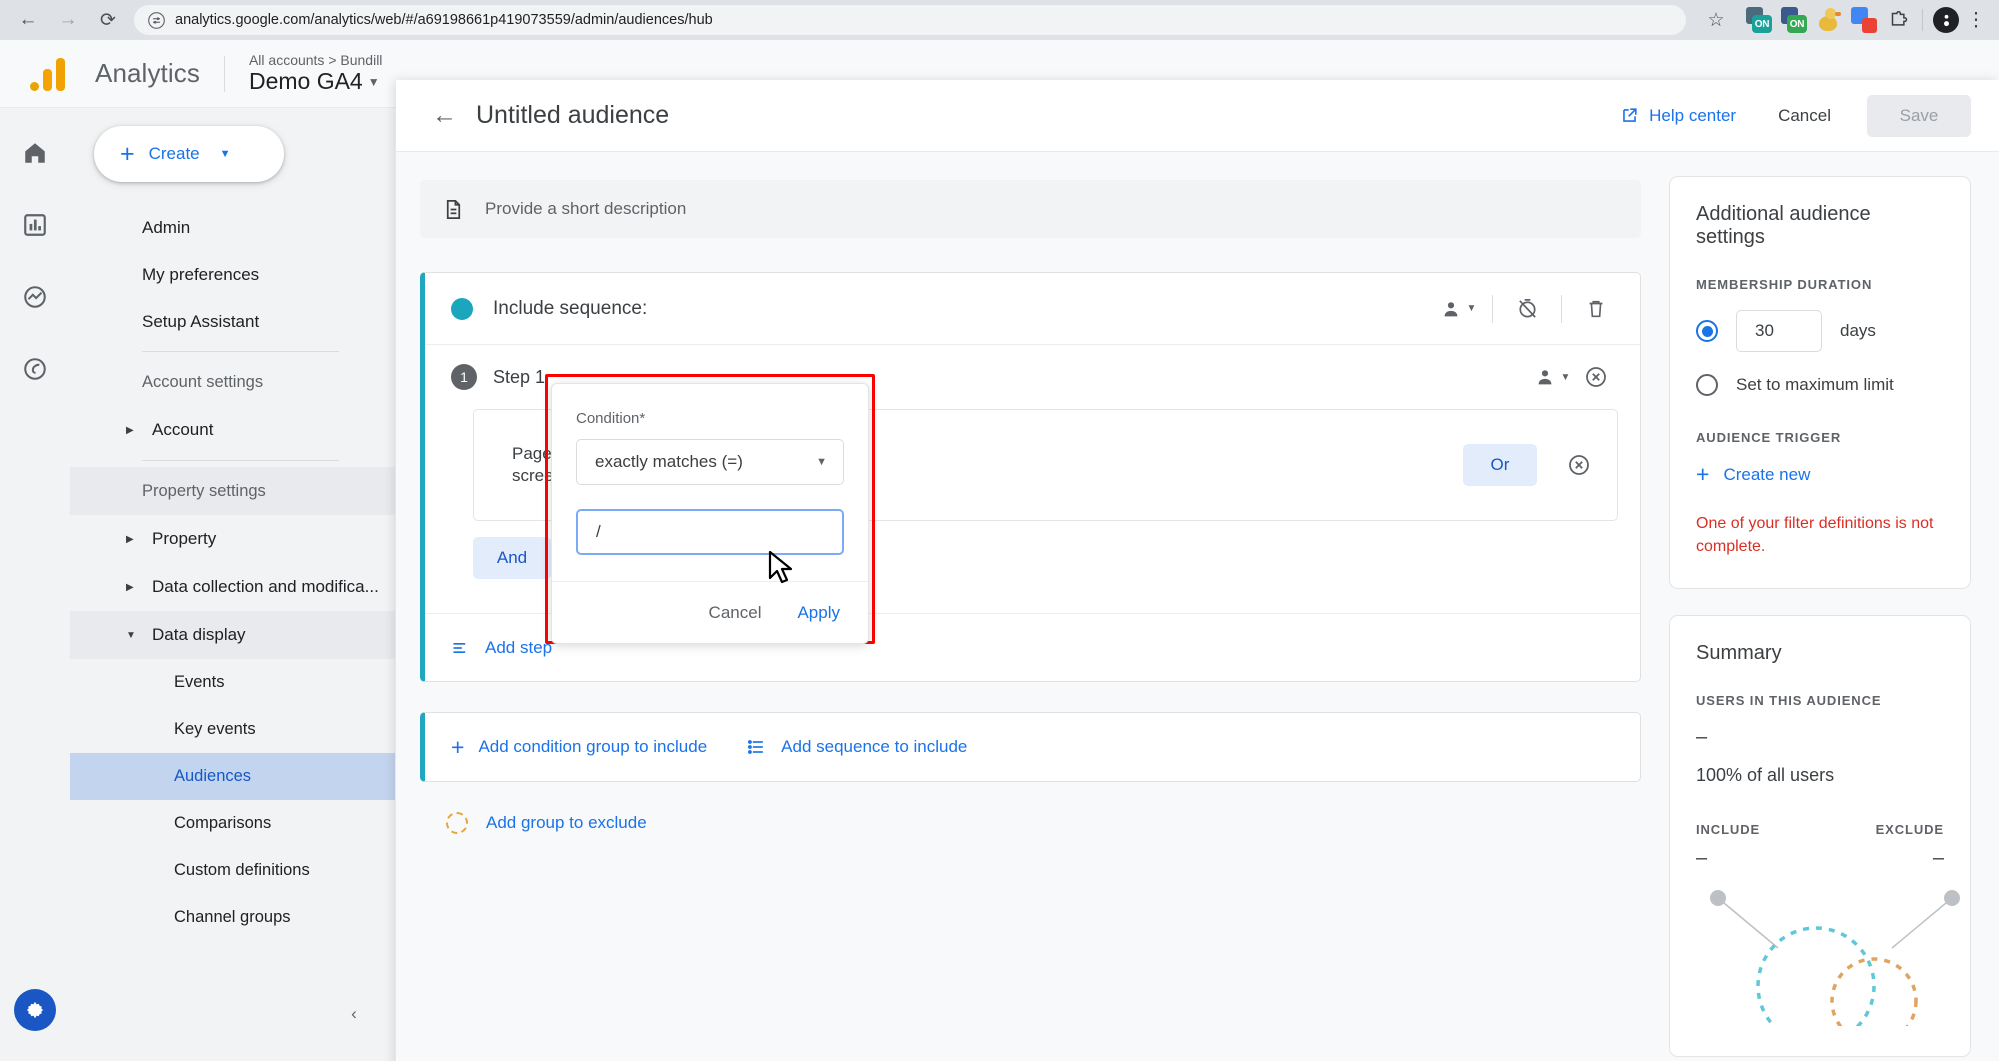 The height and width of the screenshot is (1061, 1999). Describe the element at coordinates (1596, 377) in the screenshot. I see `step-remove-icon` at that location.